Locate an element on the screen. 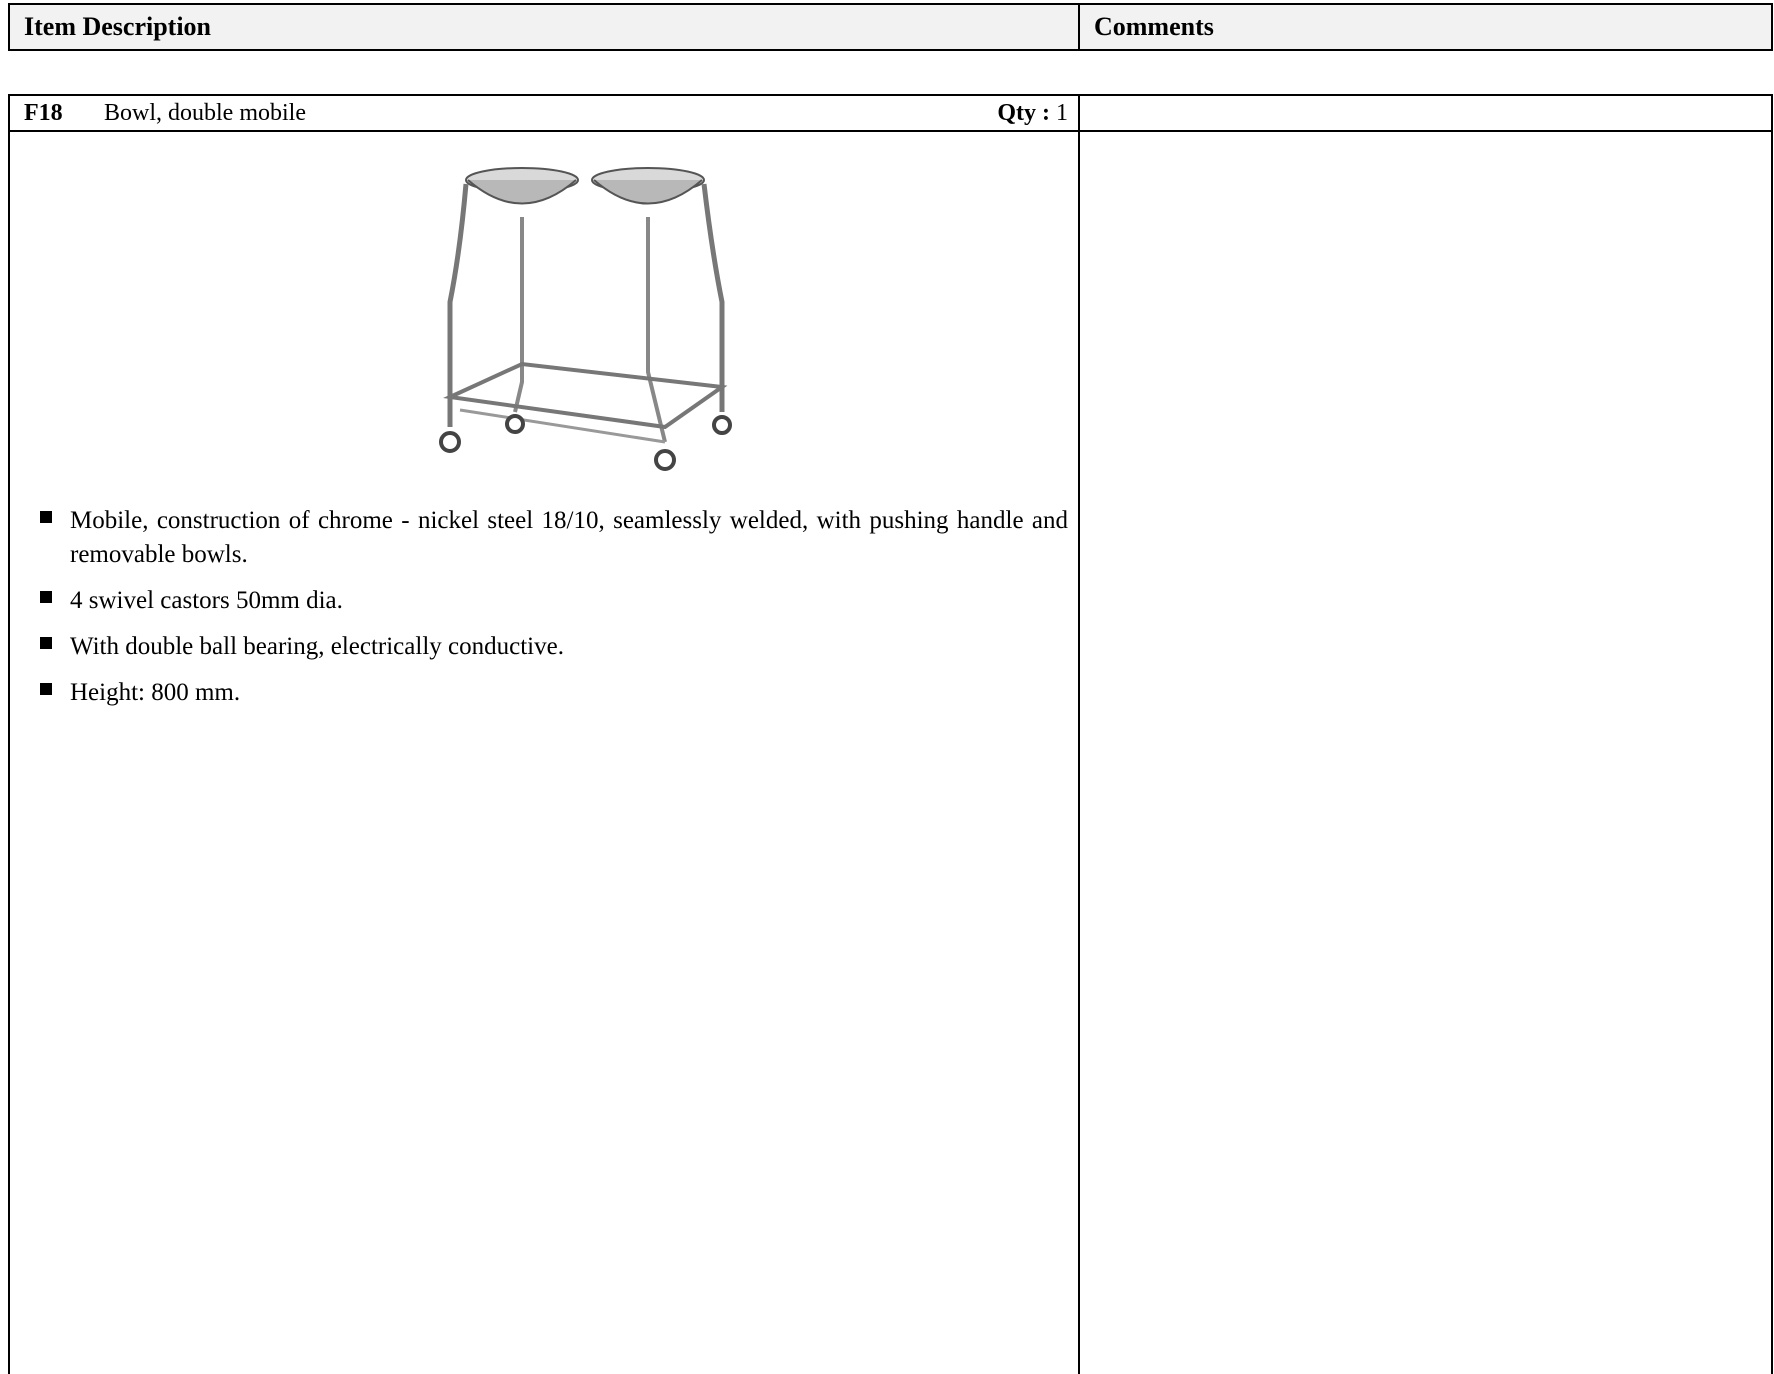 This screenshot has height=1374, width=1774. list-item: Height: 800 mm. is located at coordinates (548, 693).